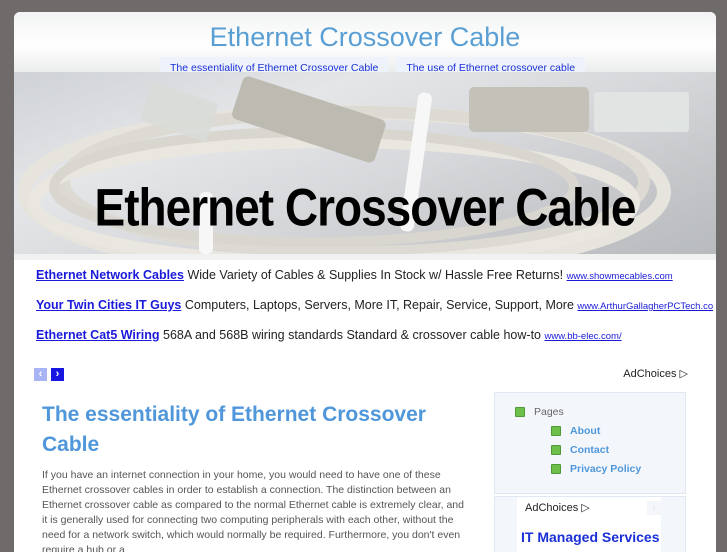 This screenshot has height=552, width=727. Describe the element at coordinates (605, 469) in the screenshot. I see `sidebar-item-label: Privacy Policy` at that location.